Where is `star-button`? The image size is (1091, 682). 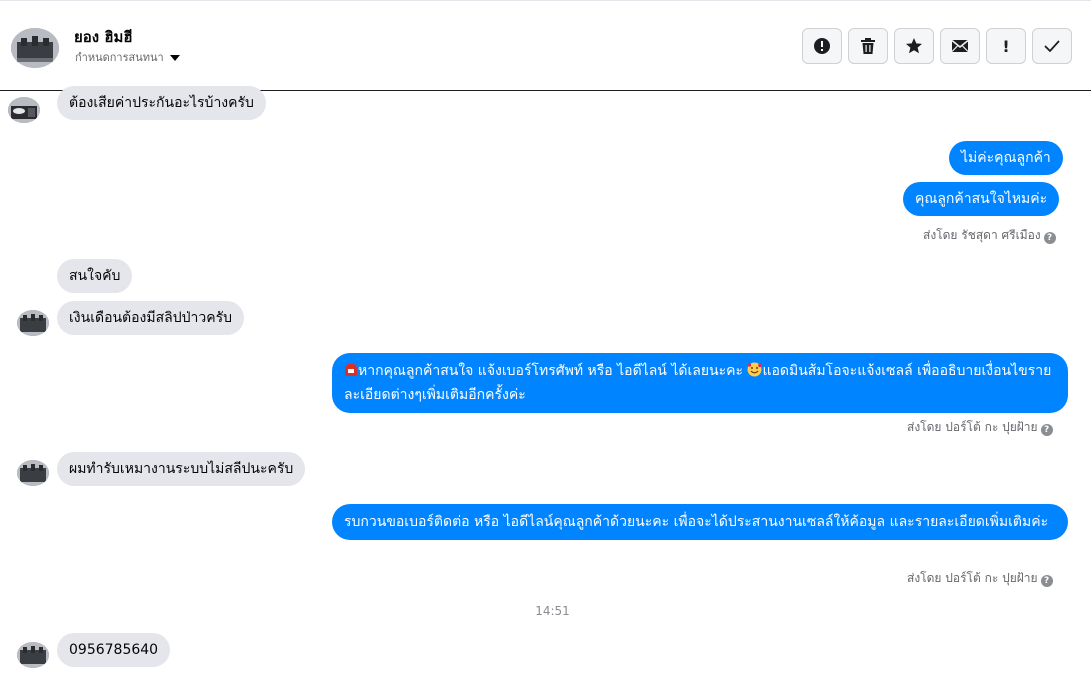
star-button is located at coordinates (914, 46).